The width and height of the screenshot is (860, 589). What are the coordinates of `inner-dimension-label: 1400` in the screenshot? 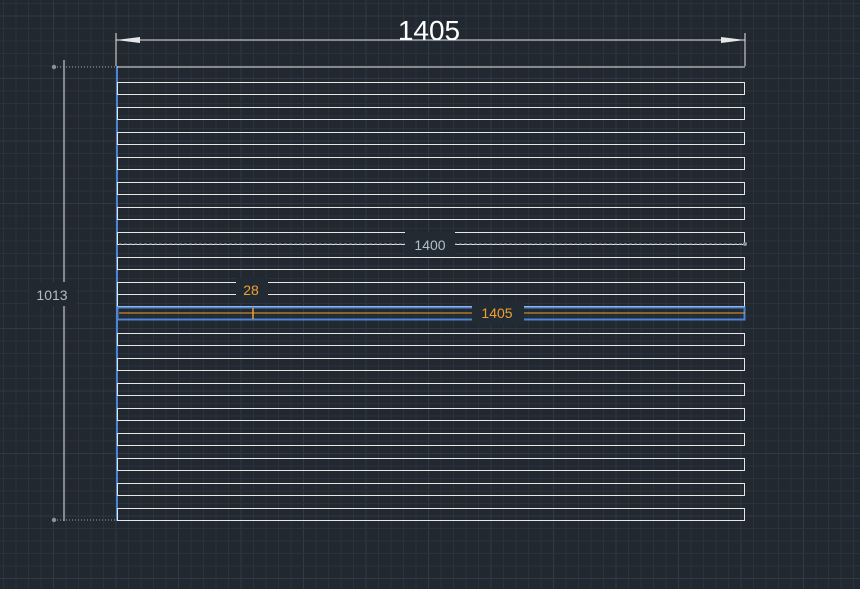 It's located at (429, 245).